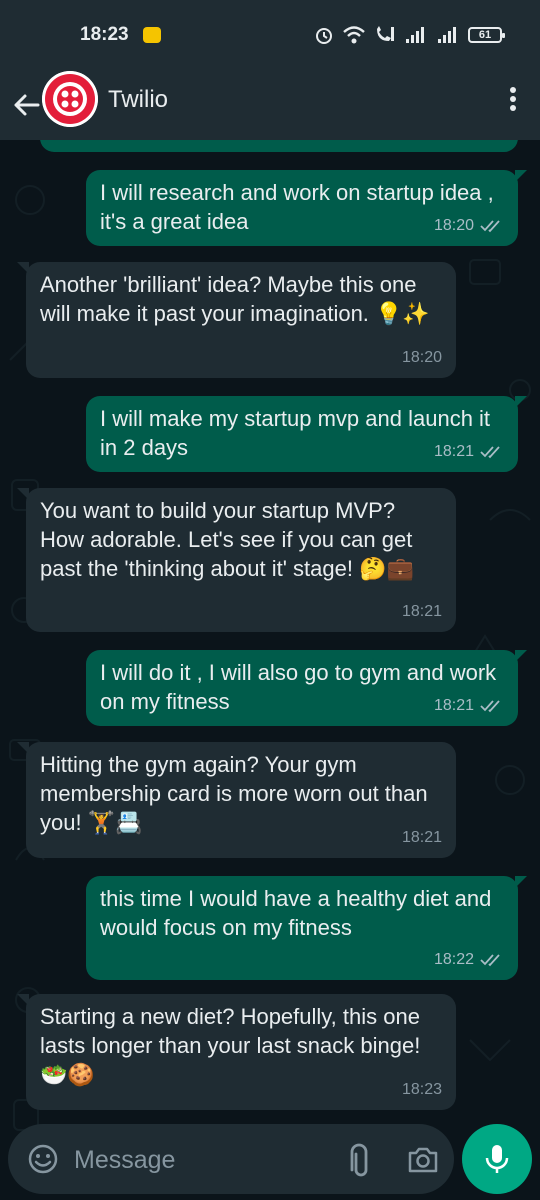  What do you see at coordinates (385, 33) in the screenshot?
I see `call-signal-icon` at bounding box center [385, 33].